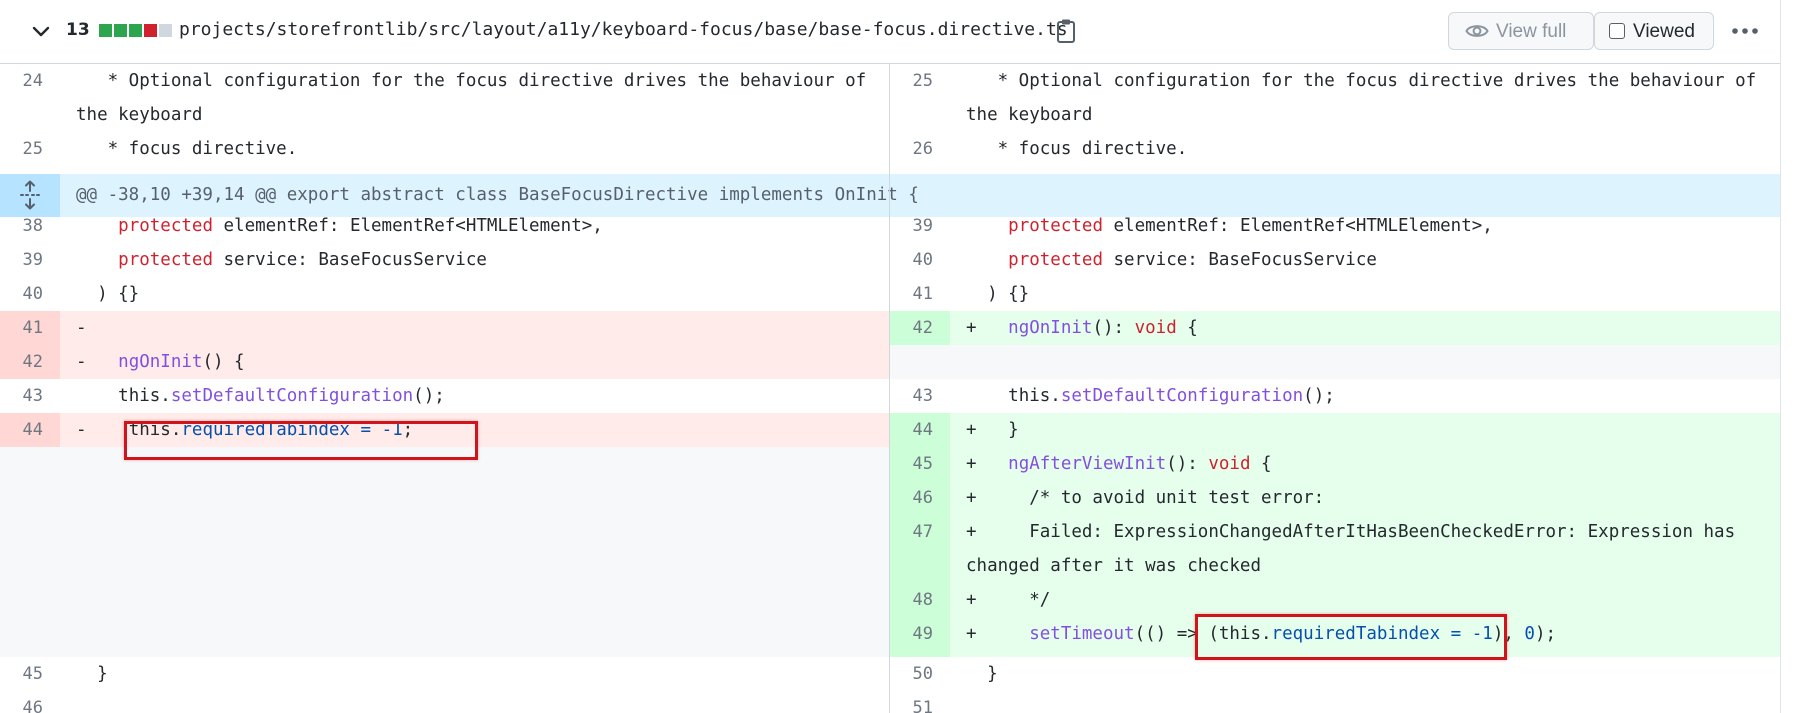  I want to click on viewed-toggle: Viewed, so click(1654, 31).